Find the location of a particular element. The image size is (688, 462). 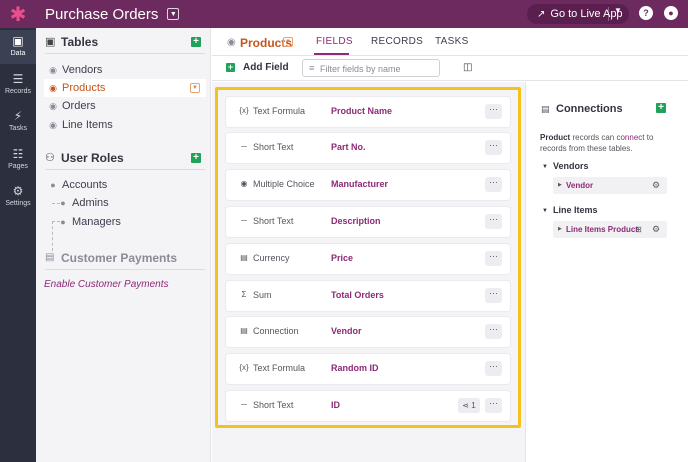

table-header: ◉ Products ▼ FIELDS RECORDS TASKS is located at coordinates (450, 42).